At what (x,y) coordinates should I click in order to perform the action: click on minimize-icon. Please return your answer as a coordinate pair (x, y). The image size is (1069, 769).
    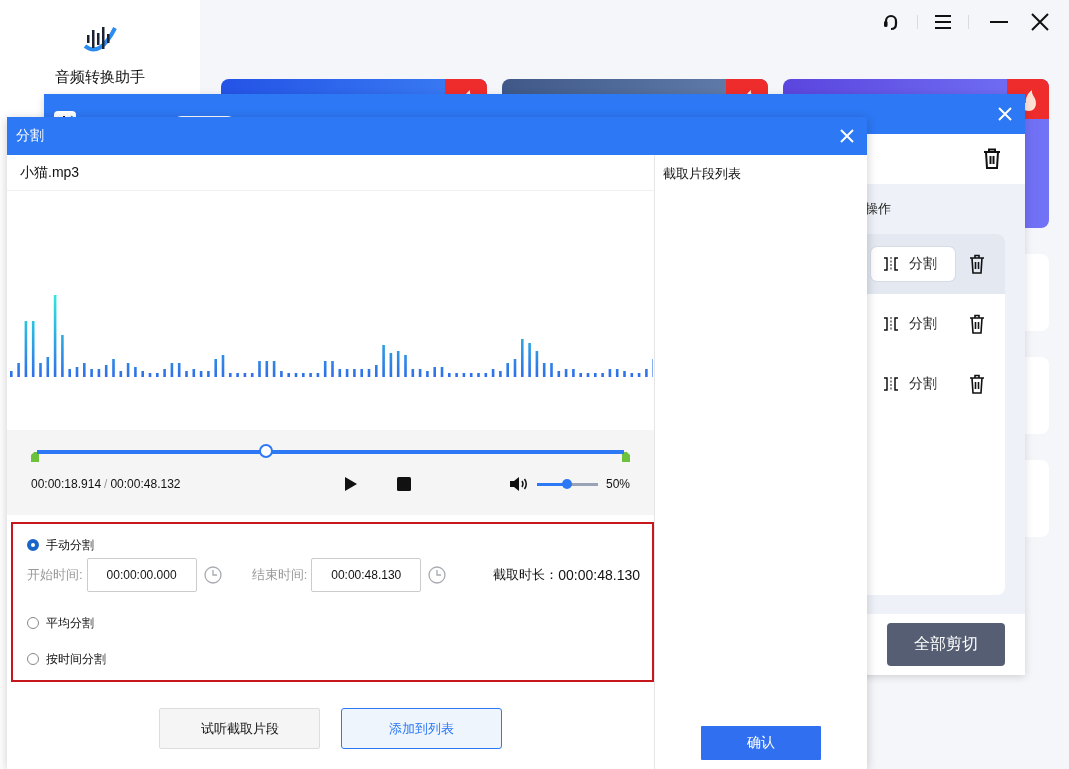
    Looking at the image, I should click on (999, 22).